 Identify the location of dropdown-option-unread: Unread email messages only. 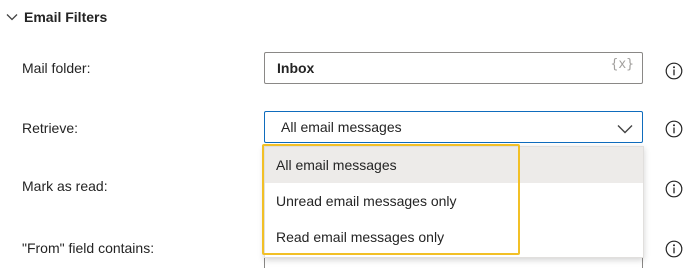
(454, 201).